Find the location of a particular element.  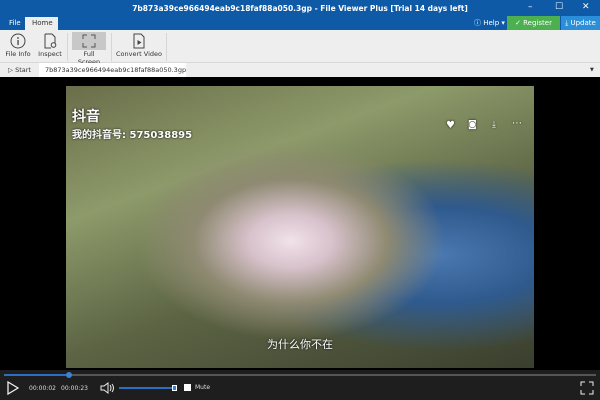

speaker-icon is located at coordinates (107, 388).